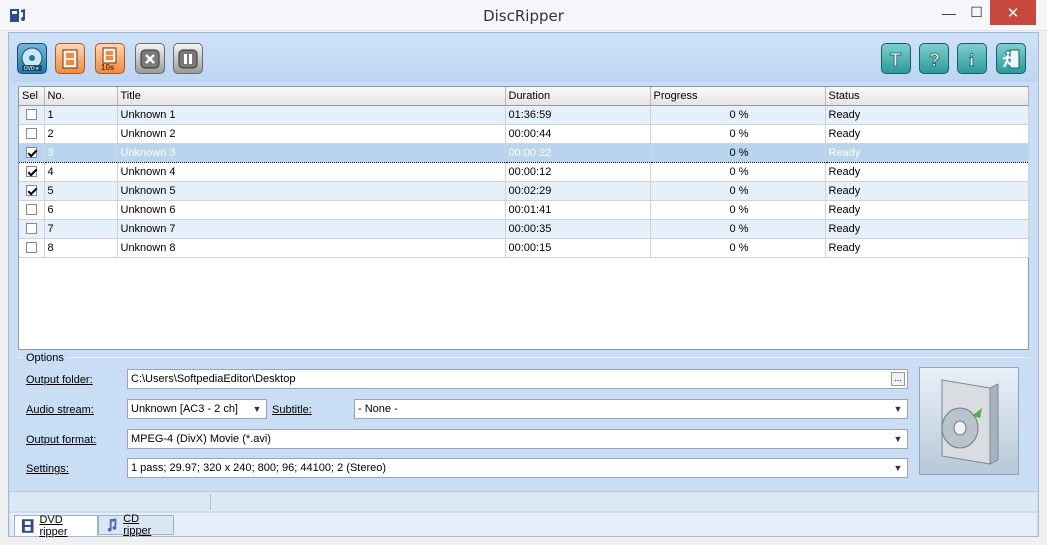 This screenshot has height=545, width=1047. Describe the element at coordinates (578, 248) in the screenshot. I see `row-duration: 00:00:15` at that location.